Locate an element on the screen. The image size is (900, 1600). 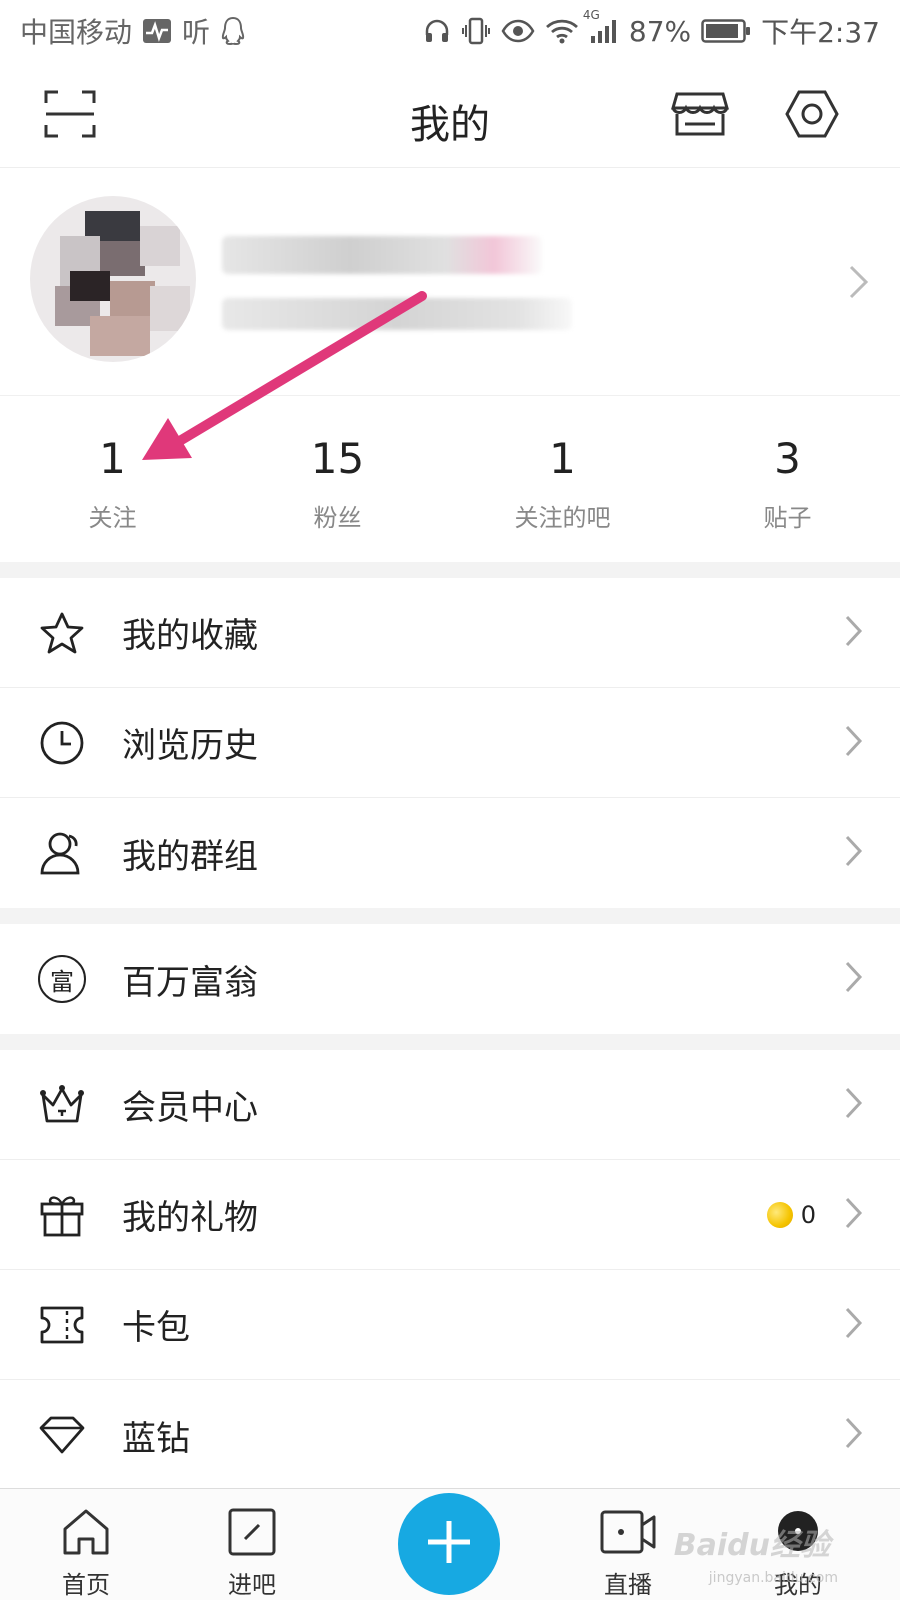
watermark-url: jingyan.baidu.com is located at coordinates (773, 1578).